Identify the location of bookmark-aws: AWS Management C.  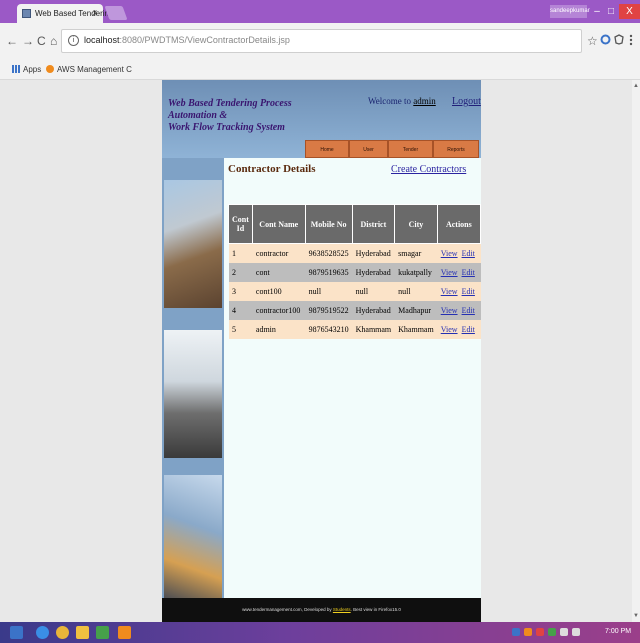
(89, 69).